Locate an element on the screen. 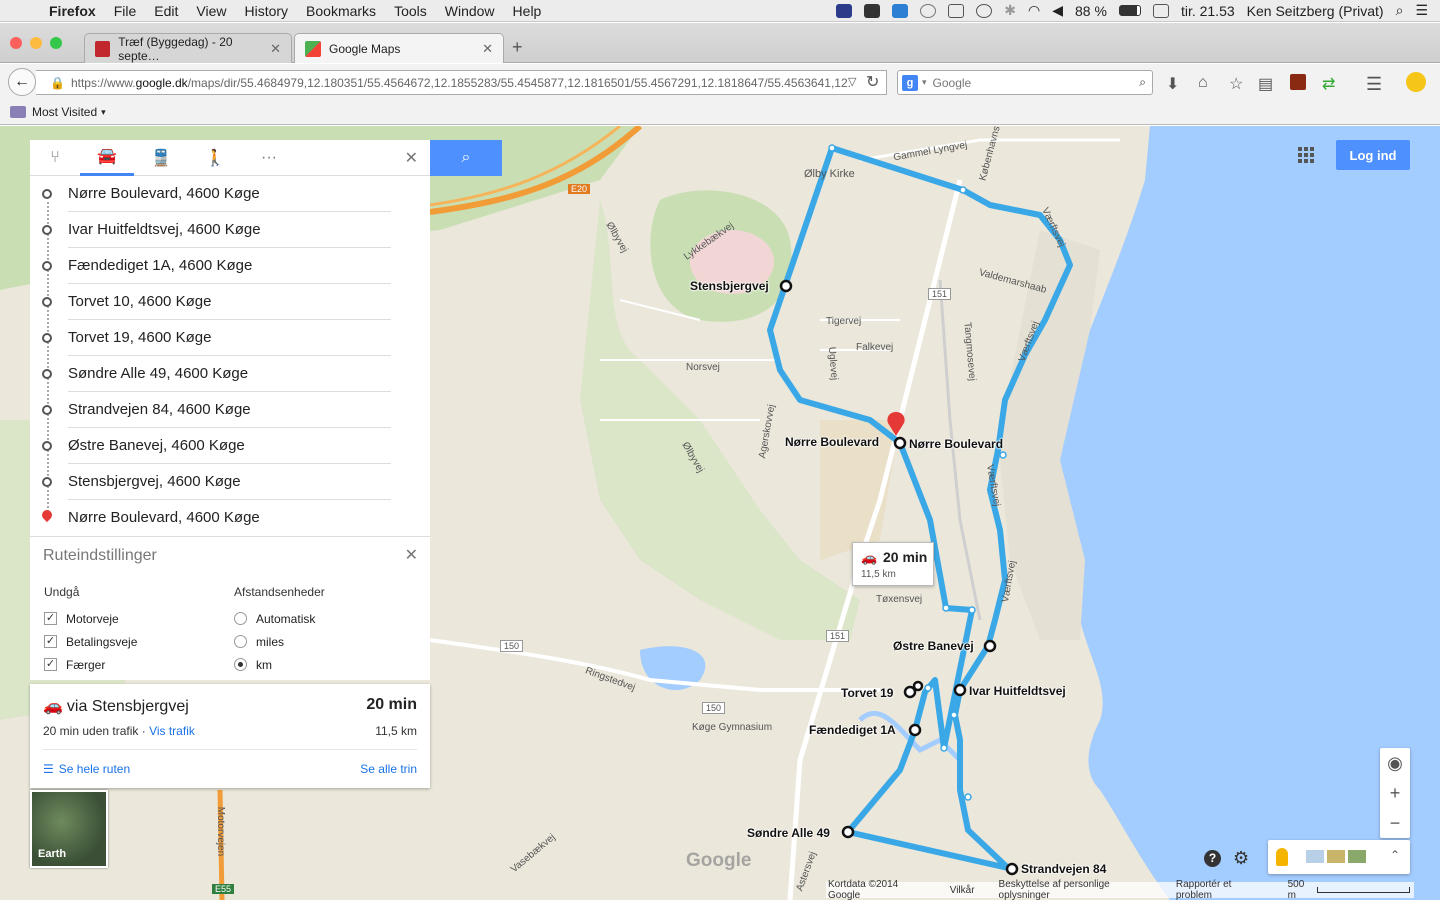 This screenshot has height=901, width=1440. clock: tir. 21.53 is located at coordinates (1208, 11).